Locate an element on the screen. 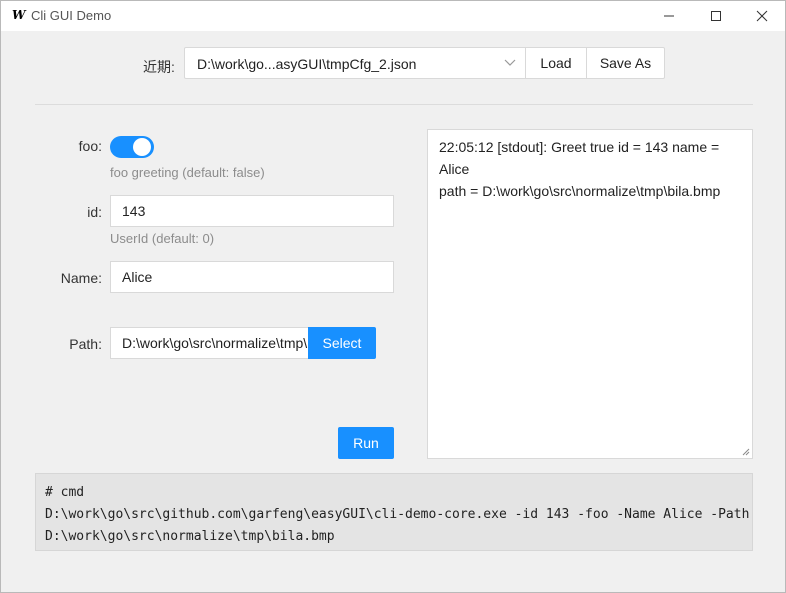 This screenshot has height=593, width=786. close-button is located at coordinates (762, 16).